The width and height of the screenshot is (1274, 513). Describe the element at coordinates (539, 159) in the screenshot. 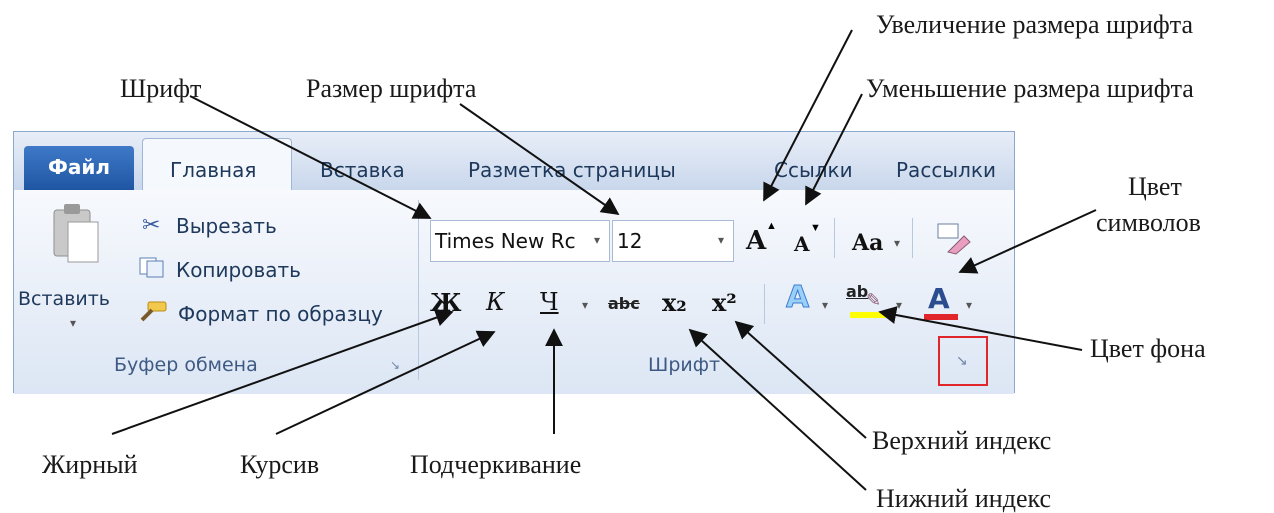

I see `arrow-font-size` at that location.